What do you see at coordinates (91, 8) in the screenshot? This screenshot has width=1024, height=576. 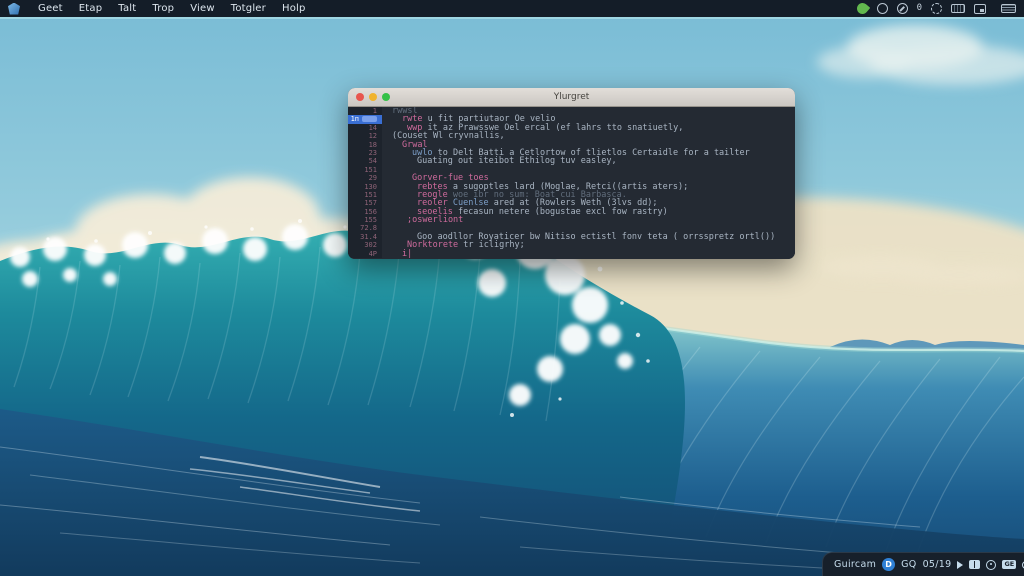 I see `menu-item-etap: Etap` at bounding box center [91, 8].